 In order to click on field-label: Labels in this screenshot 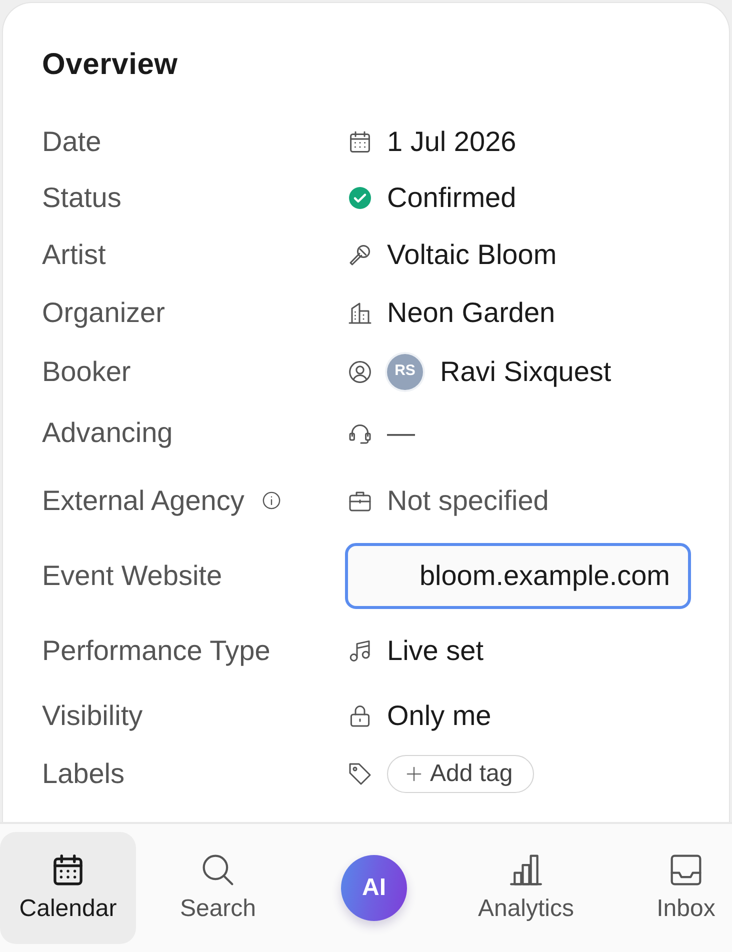, I will do `click(83, 774)`.